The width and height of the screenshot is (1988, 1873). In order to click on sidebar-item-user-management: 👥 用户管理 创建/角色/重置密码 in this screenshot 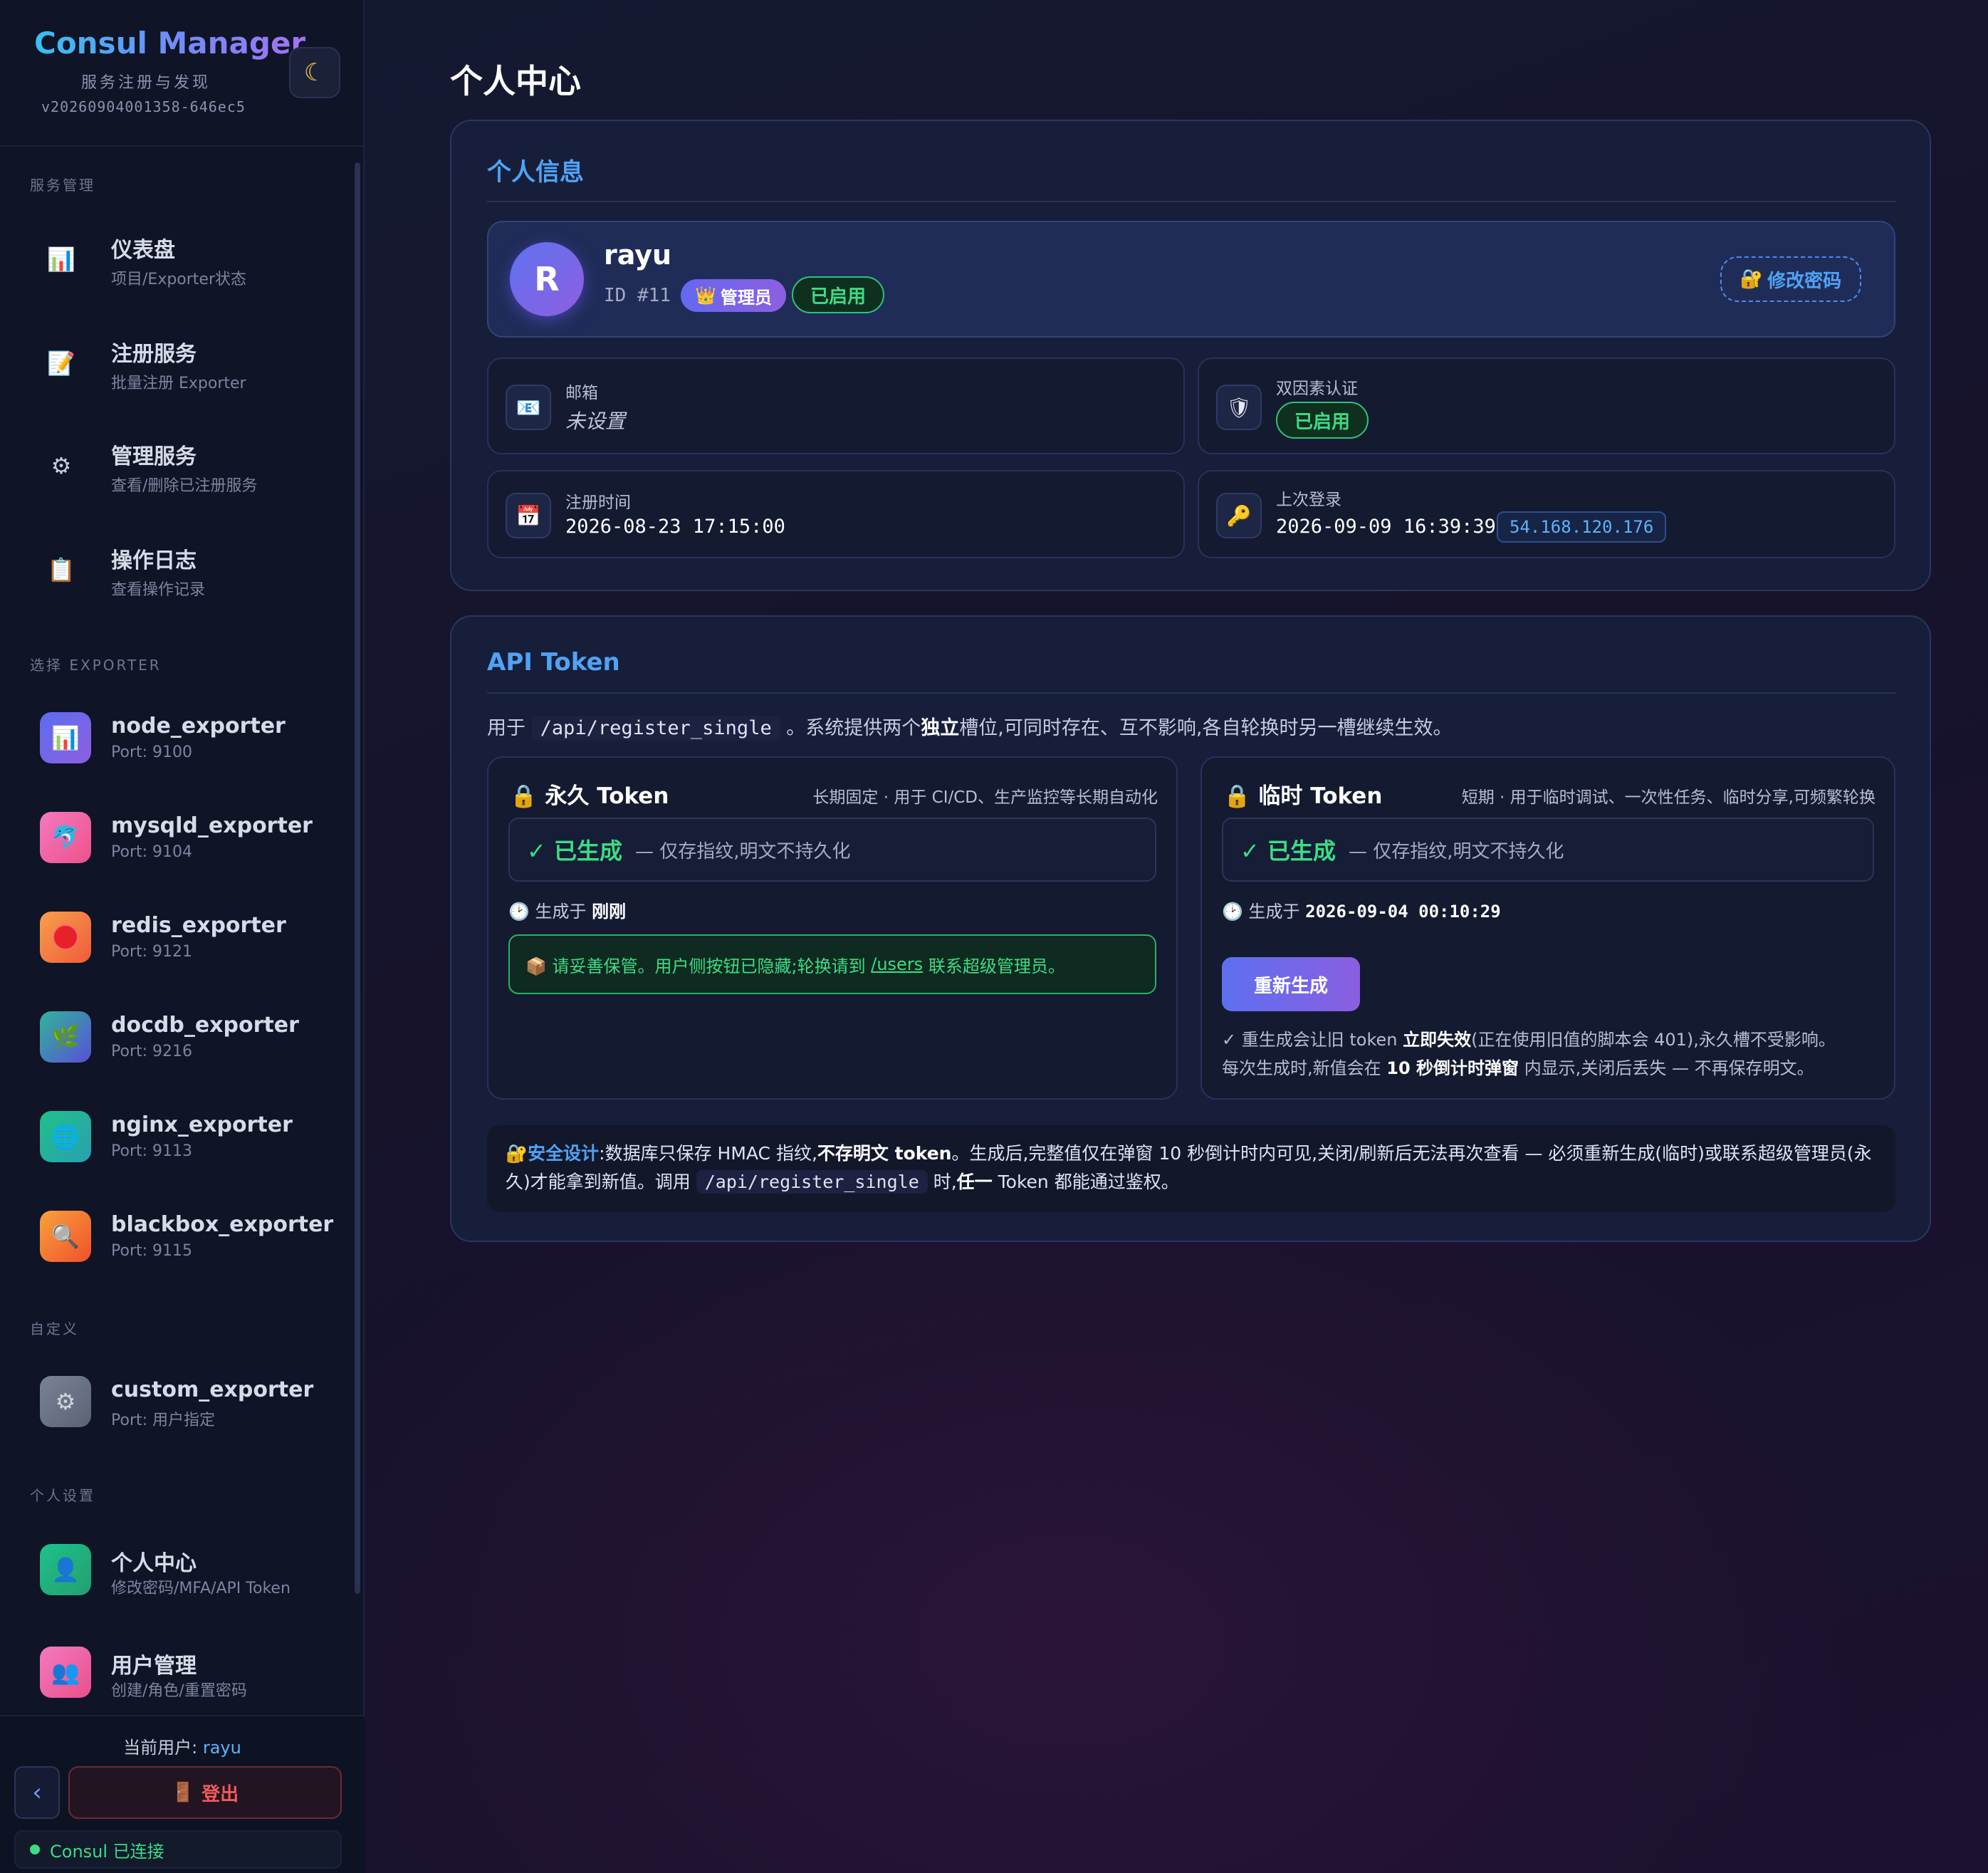, I will do `click(185, 1673)`.